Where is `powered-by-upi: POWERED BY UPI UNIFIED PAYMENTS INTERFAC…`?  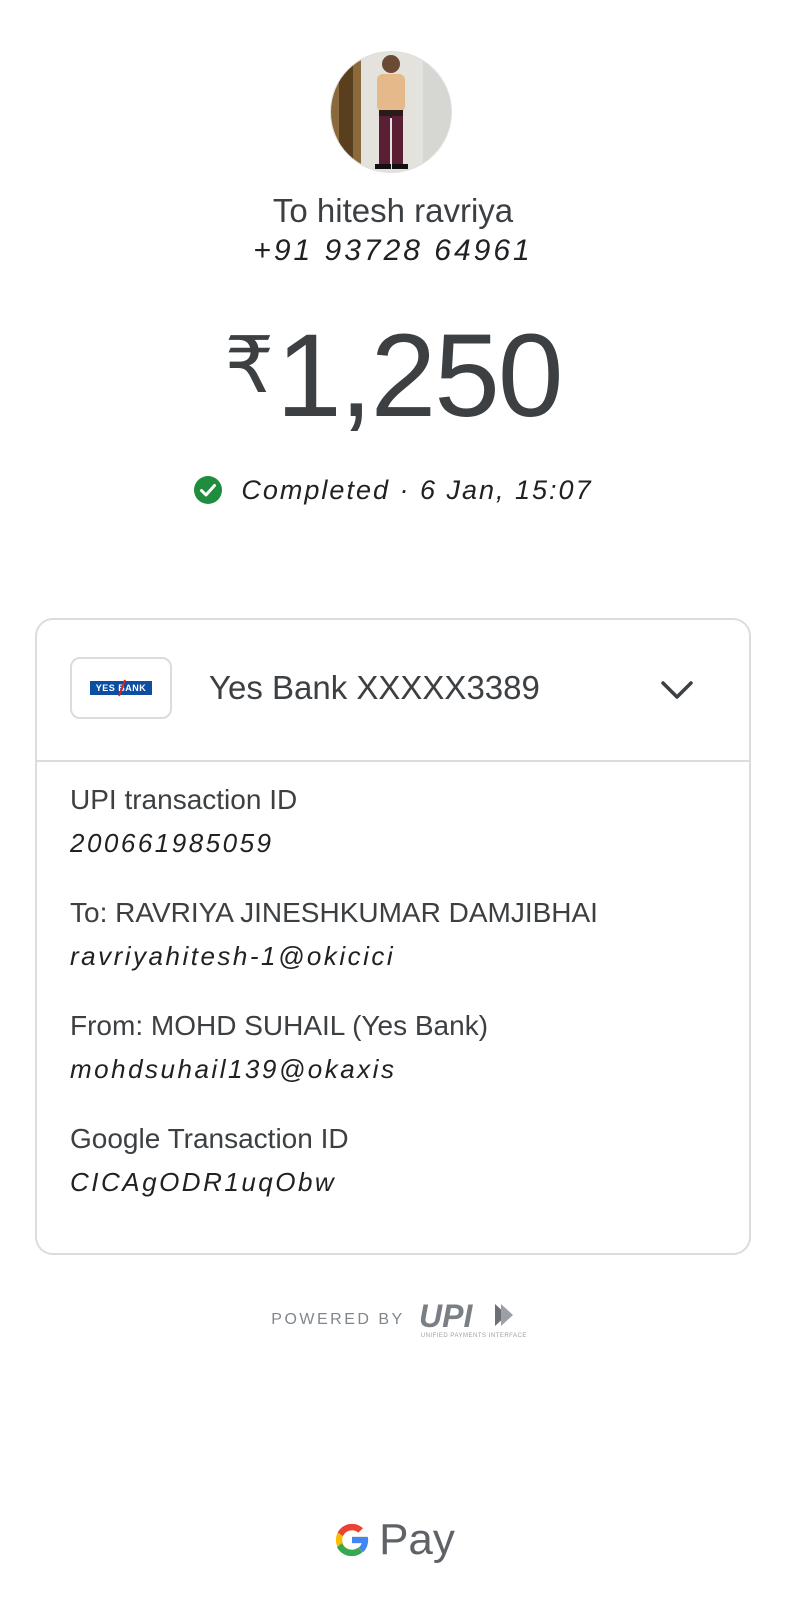 powered-by-upi: POWERED BY UPI UNIFIED PAYMENTS INTERFAC… is located at coordinates (393, 1320).